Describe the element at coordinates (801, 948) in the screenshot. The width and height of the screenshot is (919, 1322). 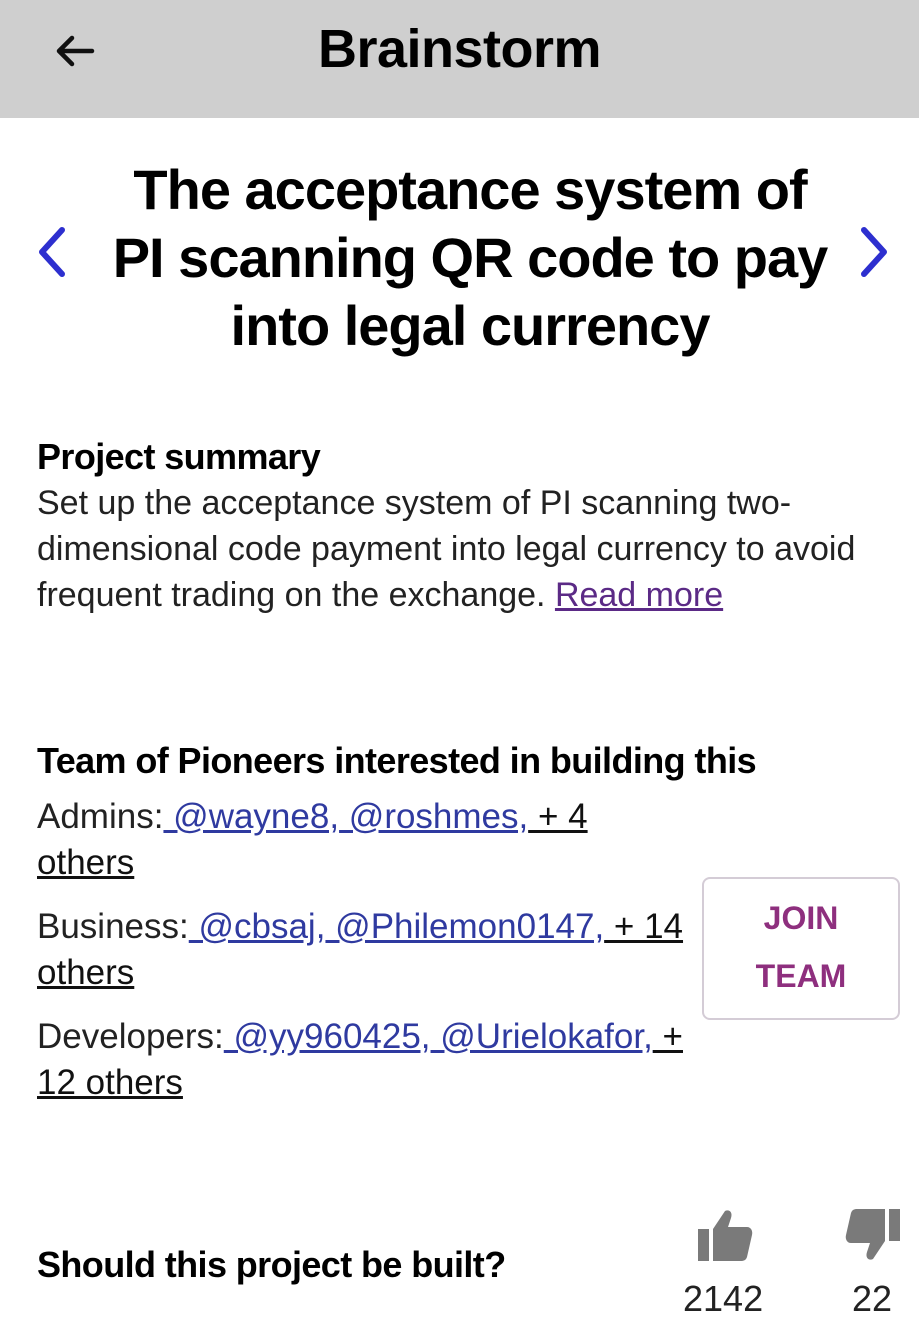
I see `join-team-button: JOIN TEAM` at that location.